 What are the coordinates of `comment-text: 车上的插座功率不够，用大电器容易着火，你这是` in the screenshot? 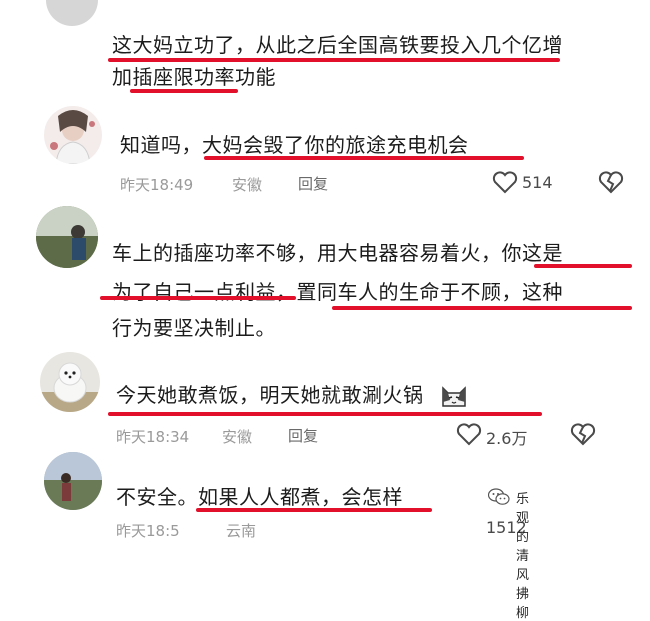 It's located at (337, 253).